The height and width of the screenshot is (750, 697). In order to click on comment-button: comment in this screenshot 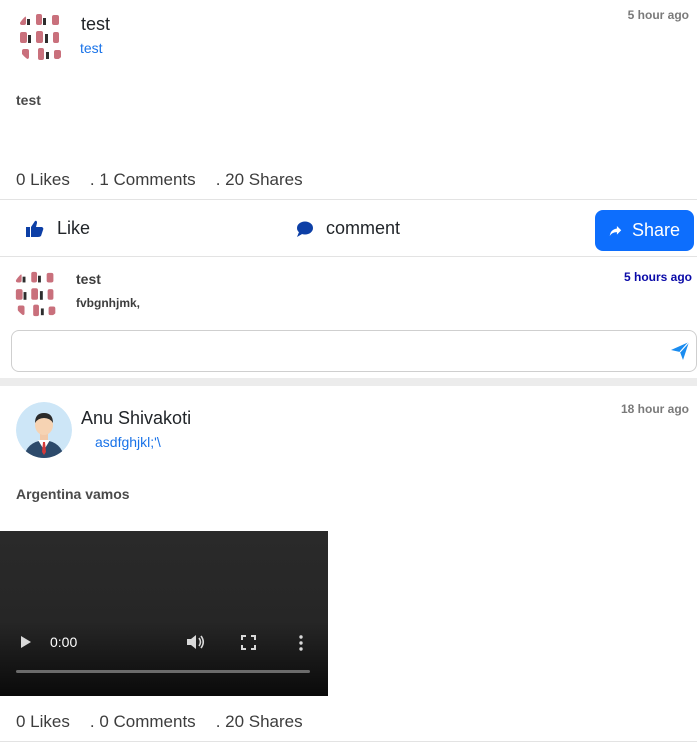, I will do `click(348, 228)`.